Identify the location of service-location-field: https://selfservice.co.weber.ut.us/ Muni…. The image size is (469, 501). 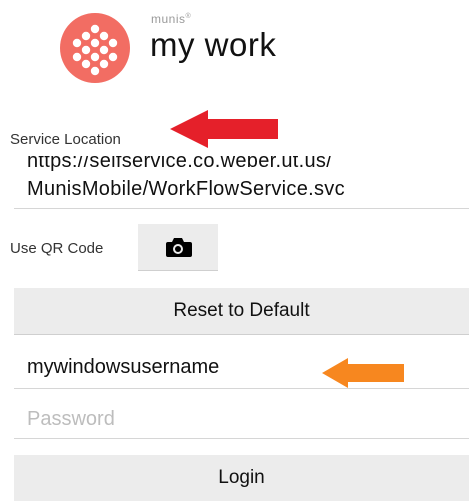
(241, 182).